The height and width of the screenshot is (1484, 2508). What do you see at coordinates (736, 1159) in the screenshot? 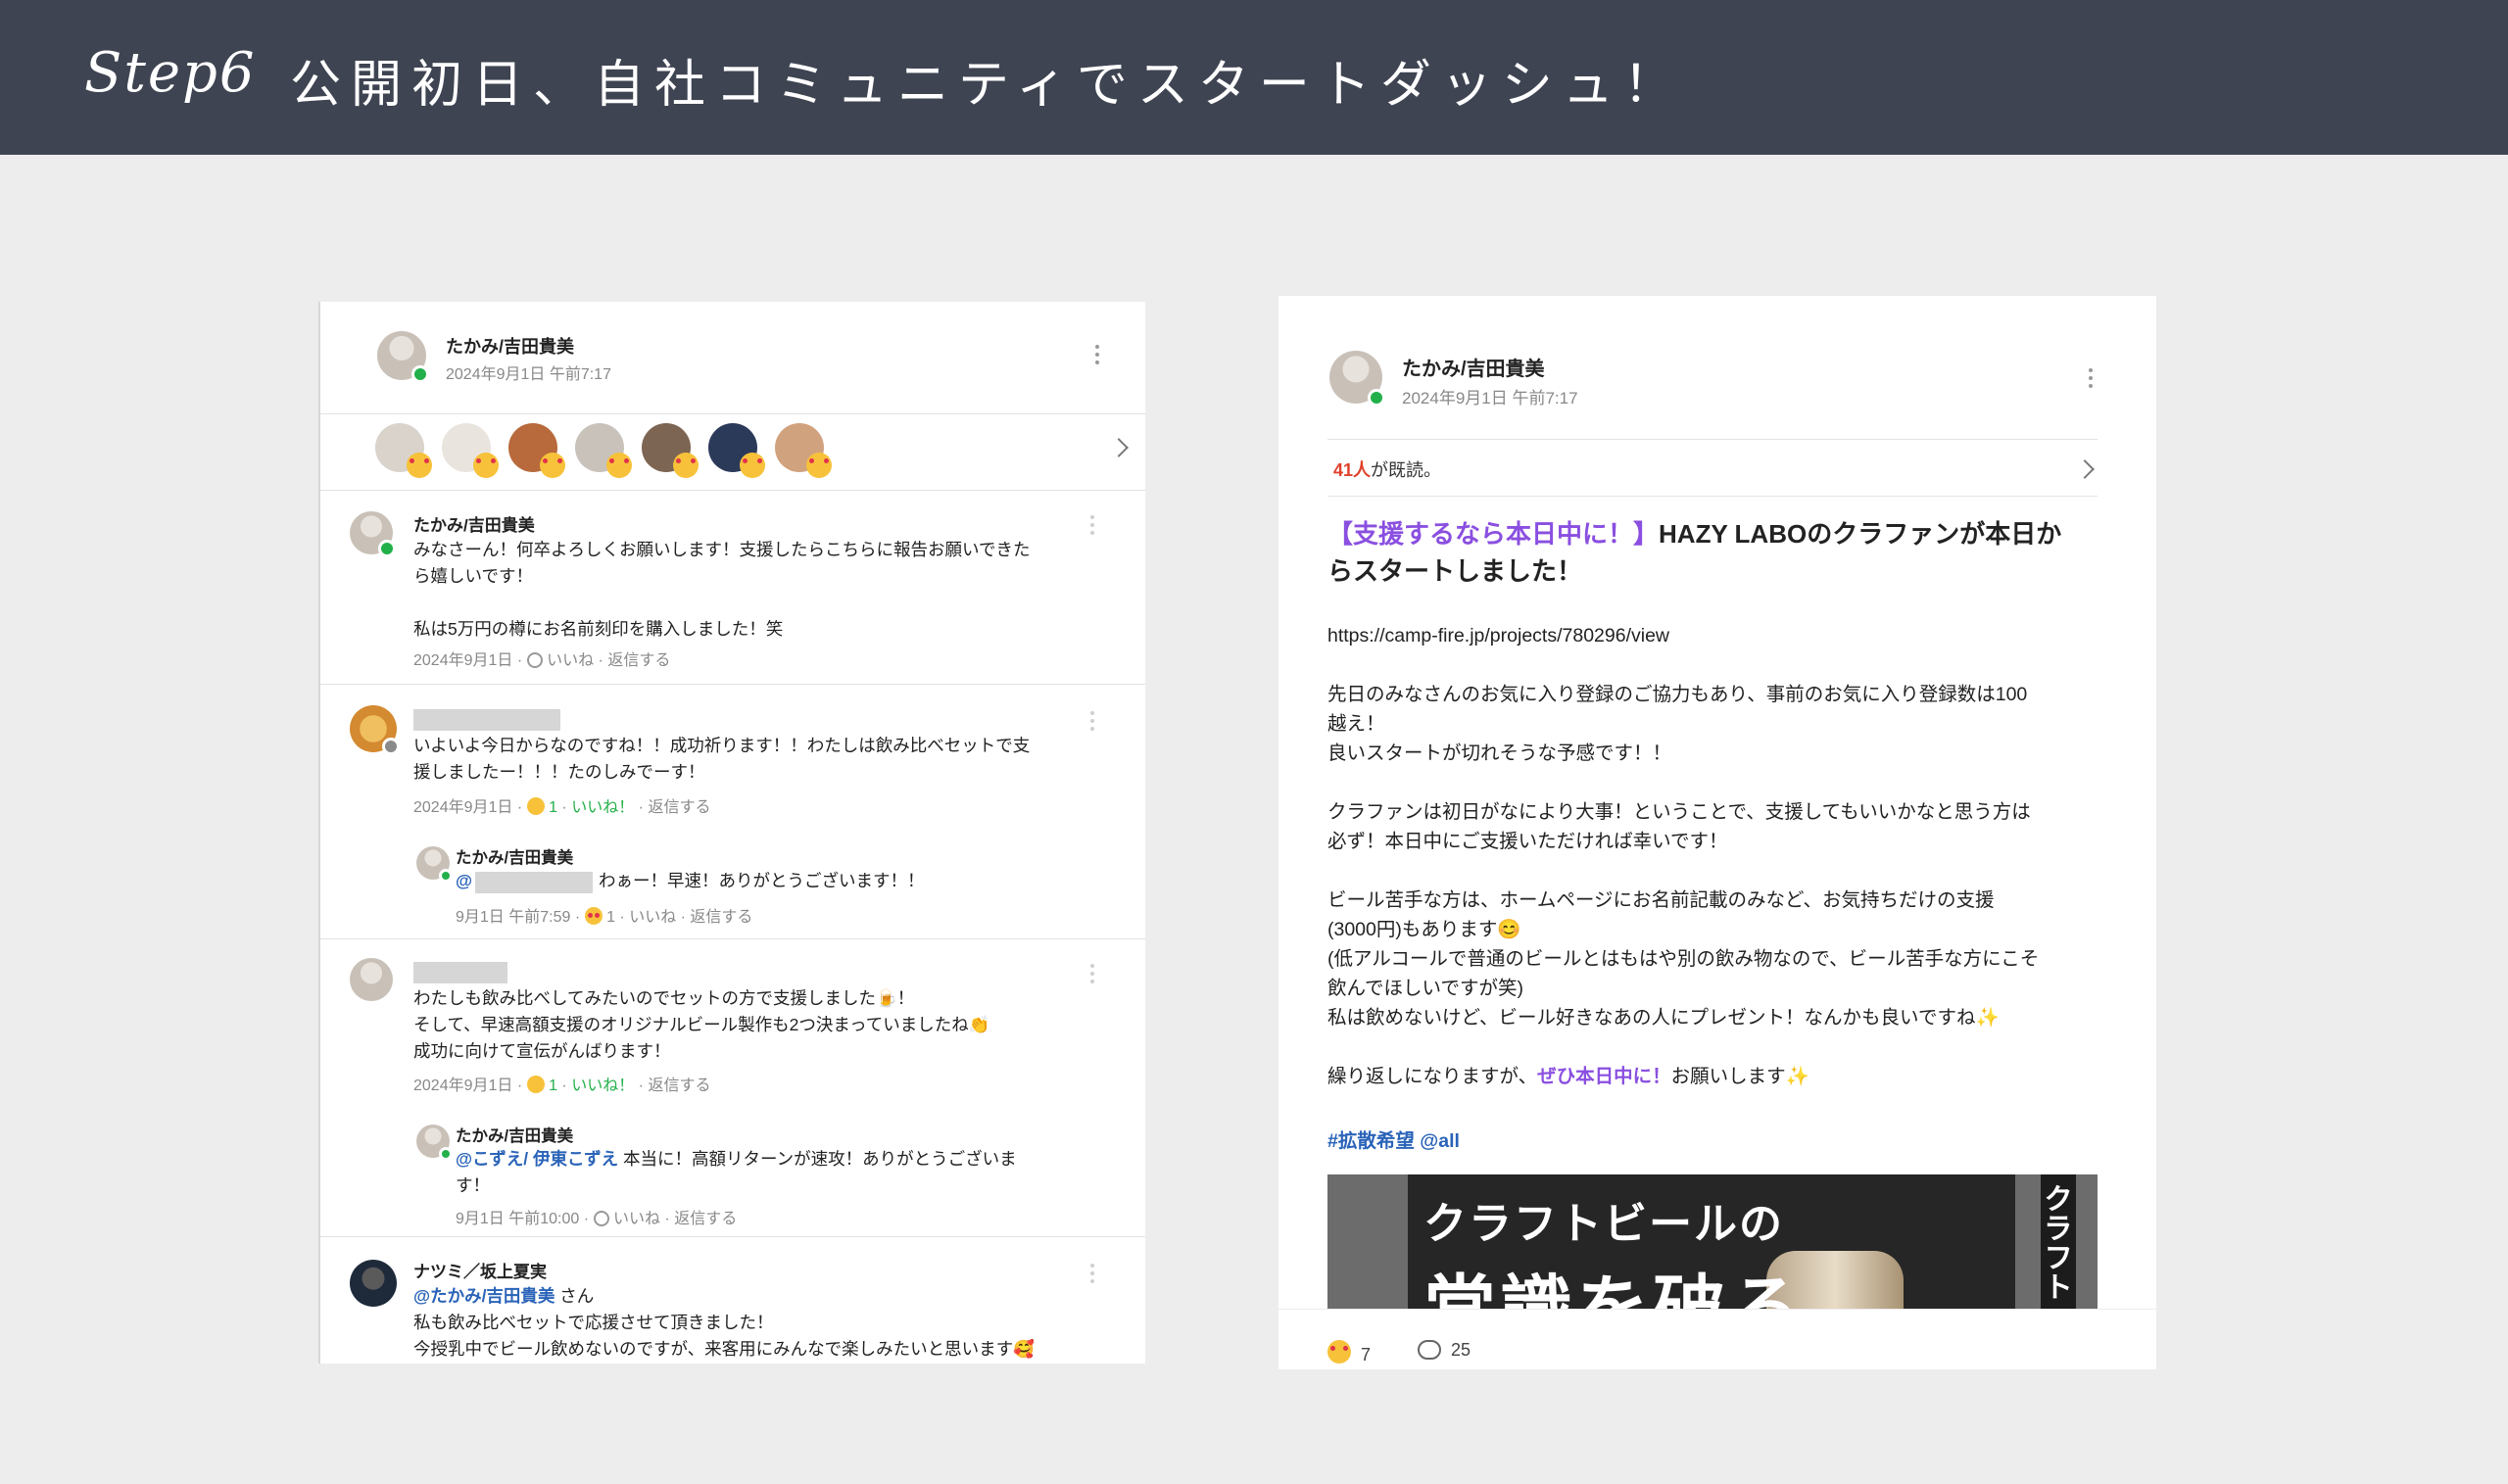
I see `reply-text: @こずえ/ 伊東こずえ 本当に！高額リターンが速攻！ありがとうございま` at bounding box center [736, 1159].